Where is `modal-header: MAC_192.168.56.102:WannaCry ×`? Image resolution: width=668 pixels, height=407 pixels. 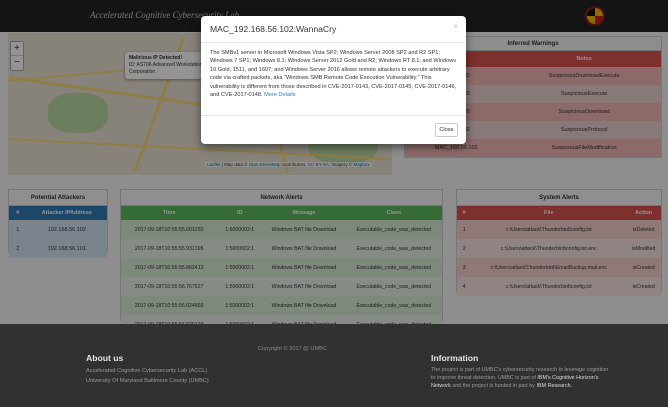 modal-header: MAC_192.168.56.102:WannaCry × is located at coordinates (333, 29).